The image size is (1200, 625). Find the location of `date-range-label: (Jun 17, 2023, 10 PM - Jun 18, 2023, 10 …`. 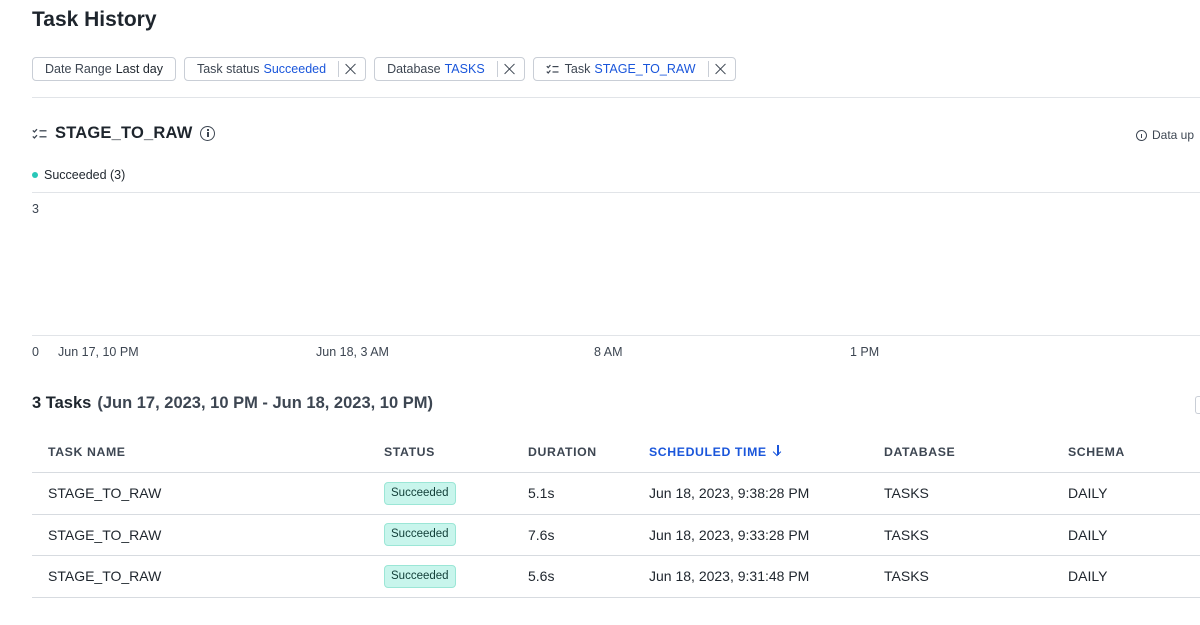

date-range-label: (Jun 17, 2023, 10 PM - Jun 18, 2023, 10 … is located at coordinates (265, 403).